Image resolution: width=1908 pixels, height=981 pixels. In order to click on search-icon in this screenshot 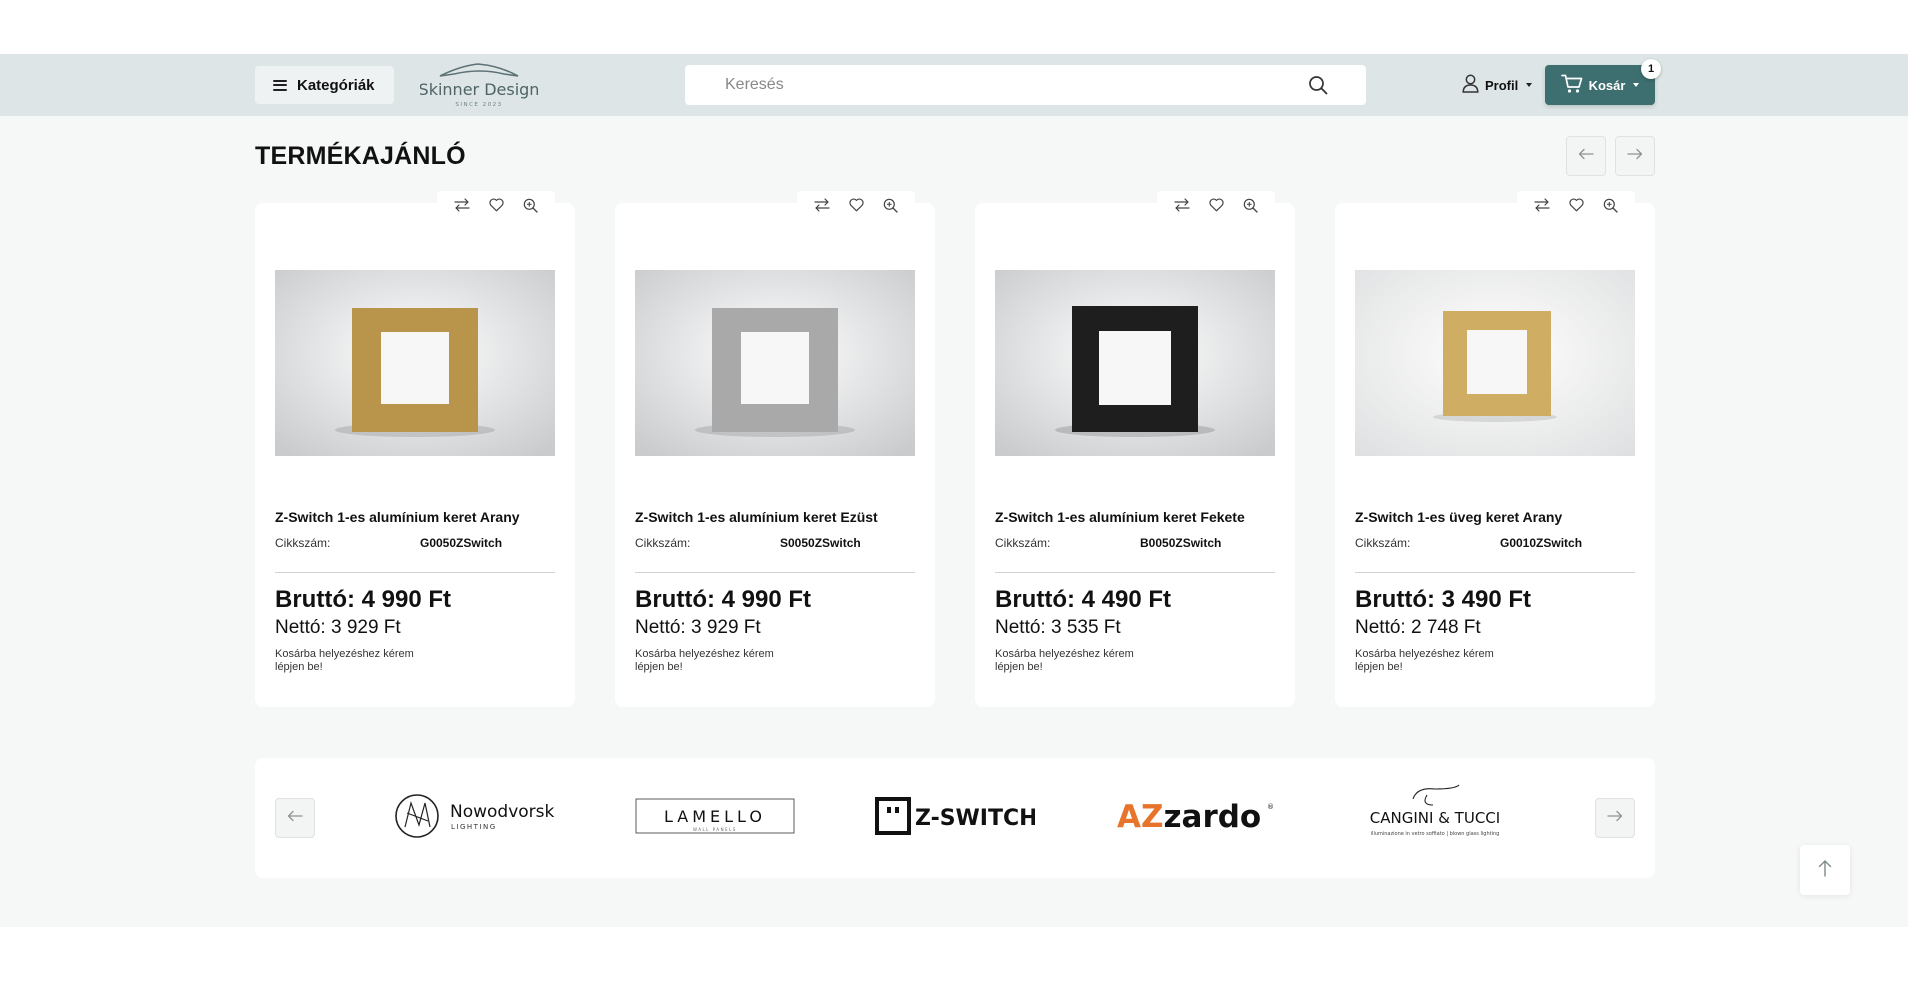, I will do `click(1318, 87)`.